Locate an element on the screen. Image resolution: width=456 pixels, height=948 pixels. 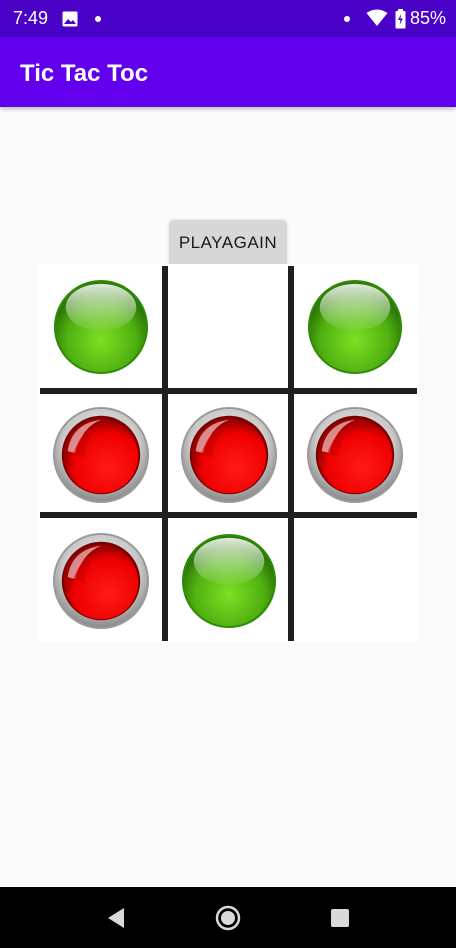
app-title: Tic Tac Toc is located at coordinates (84, 73).